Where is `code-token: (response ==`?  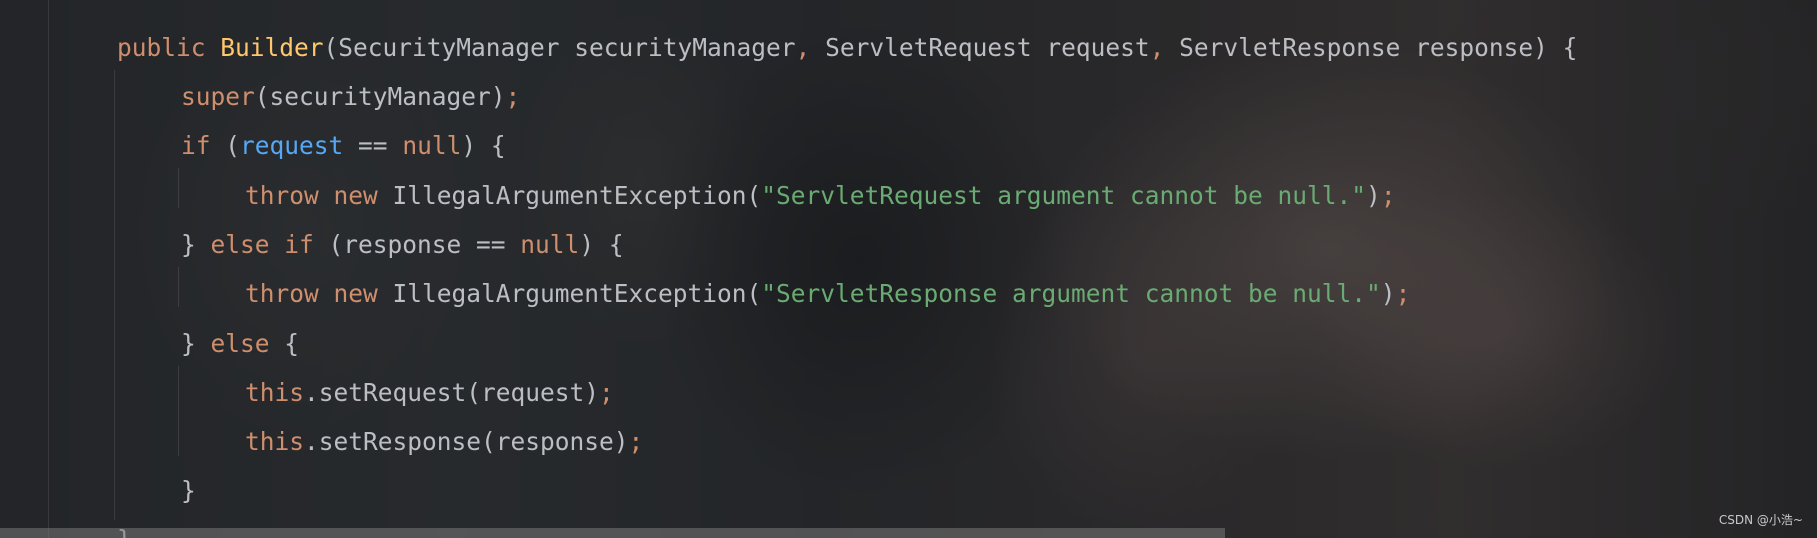 code-token: (response == is located at coordinates (424, 244).